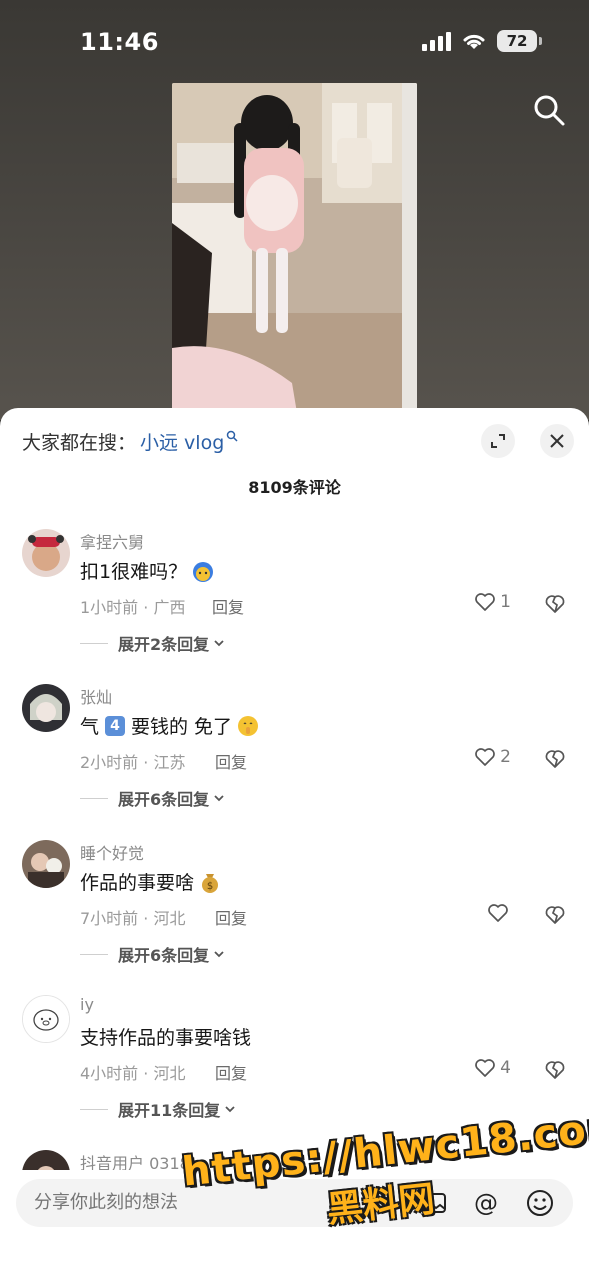 This screenshot has width=589, height=1280. Describe the element at coordinates (294, 604) in the screenshot. I see `comment-item: 拿捏六舅 扣1很难吗？ 1小时前 · 广西 回复 1 展开2条回复` at that location.